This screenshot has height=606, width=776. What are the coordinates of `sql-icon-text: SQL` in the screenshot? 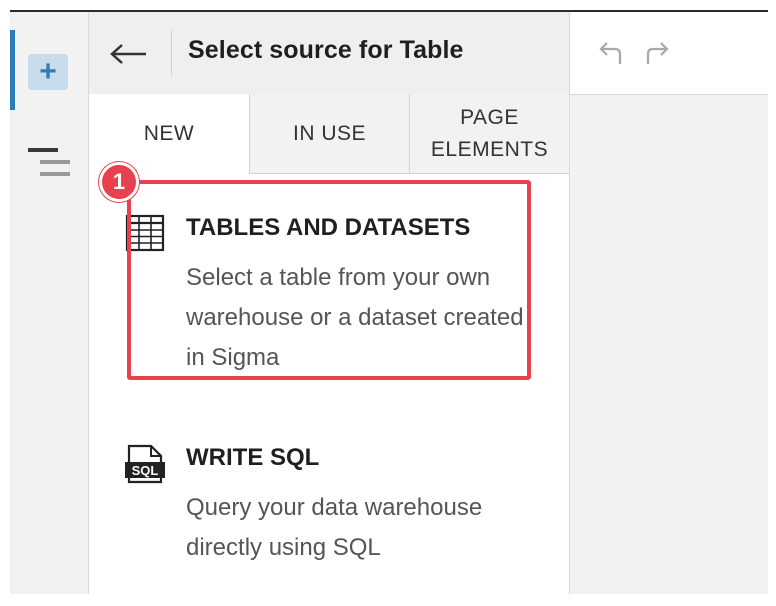 It's located at (145, 470).